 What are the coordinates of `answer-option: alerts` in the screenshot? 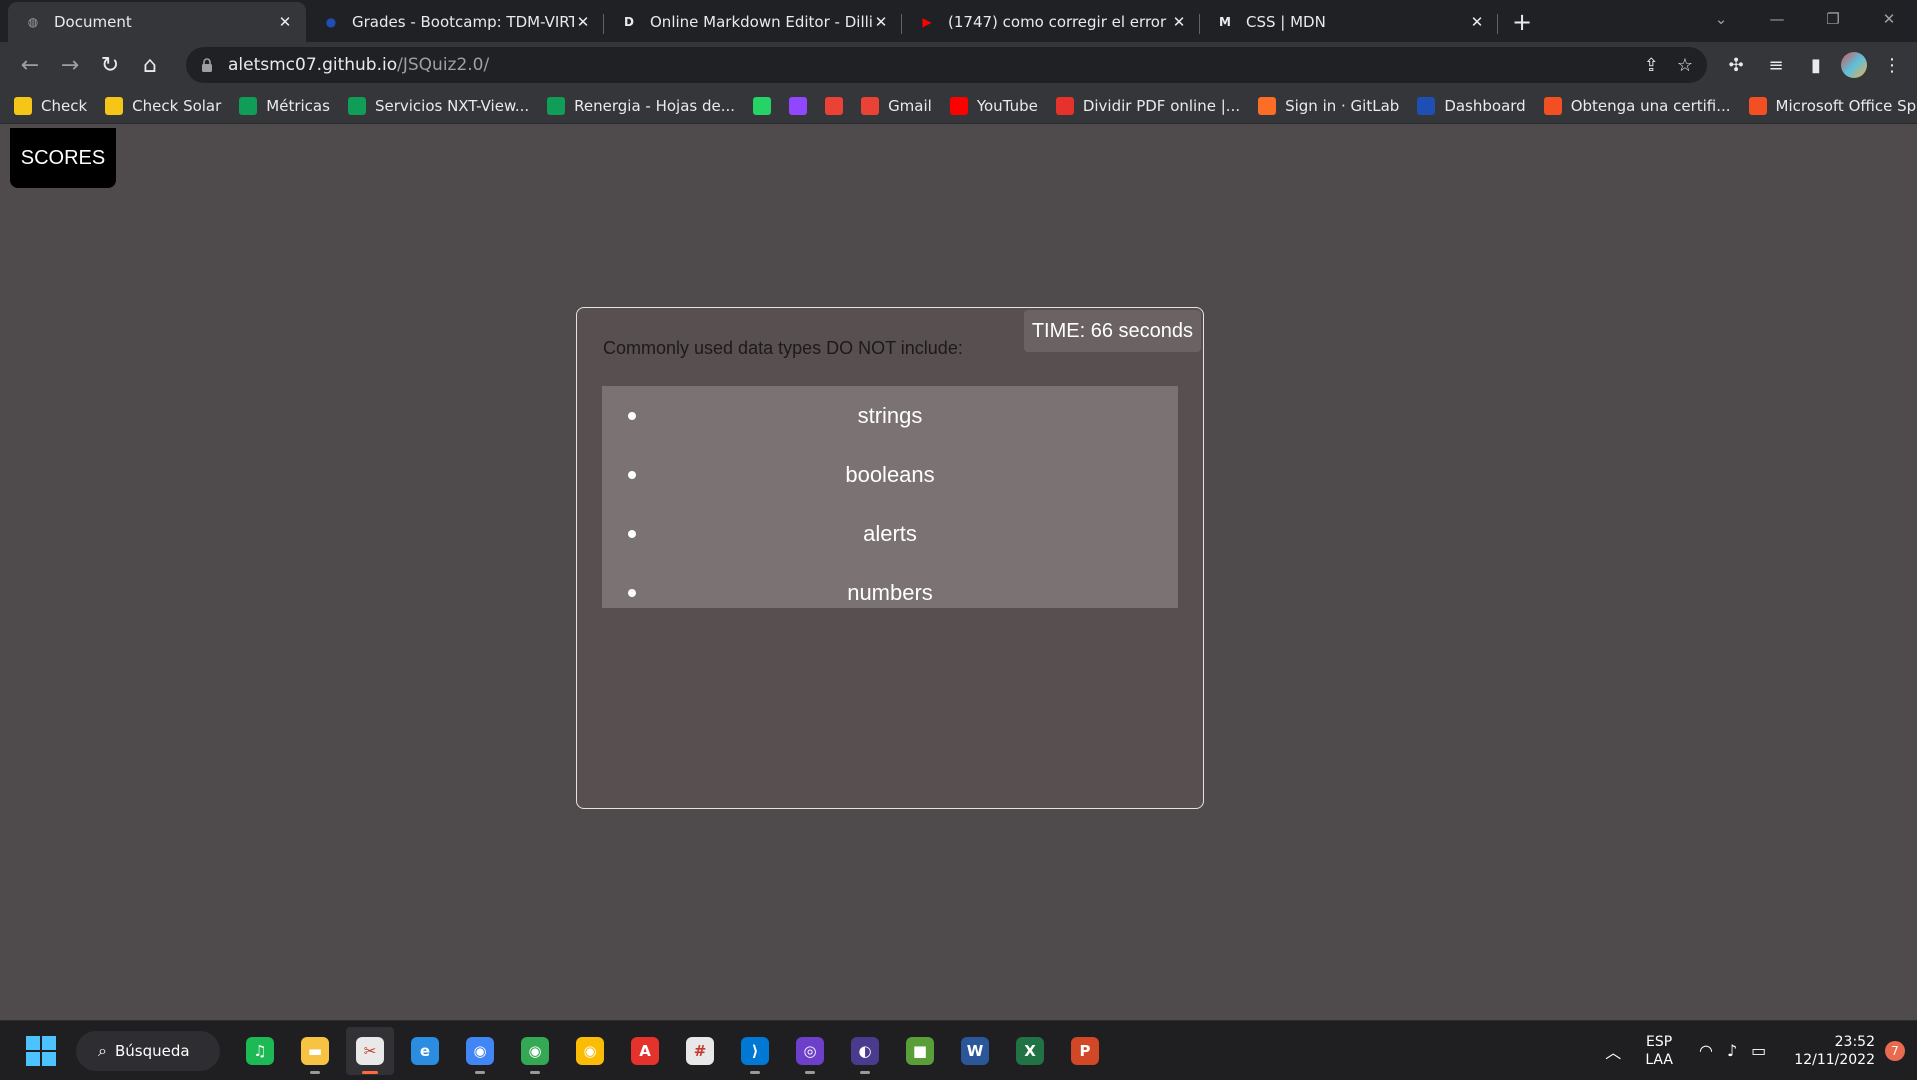 It's located at (890, 533).